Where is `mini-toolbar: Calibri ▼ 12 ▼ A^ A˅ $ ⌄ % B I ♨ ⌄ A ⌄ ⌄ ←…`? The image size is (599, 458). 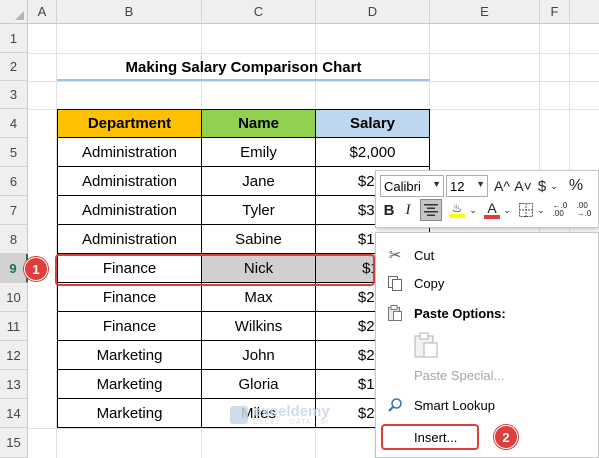 mini-toolbar: Calibri ▼ 12 ▼ A^ A˅ $ ⌄ % B I ♨ ⌄ A ⌄ ⌄ ←… is located at coordinates (487, 199).